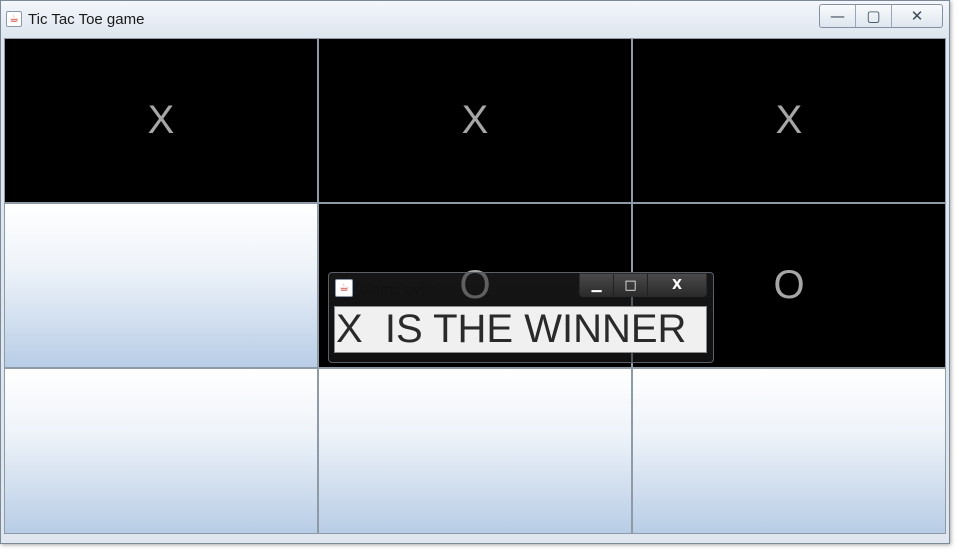 Image resolution: width=959 pixels, height=552 pixels. I want to click on dialog-close-button: X, so click(677, 285).